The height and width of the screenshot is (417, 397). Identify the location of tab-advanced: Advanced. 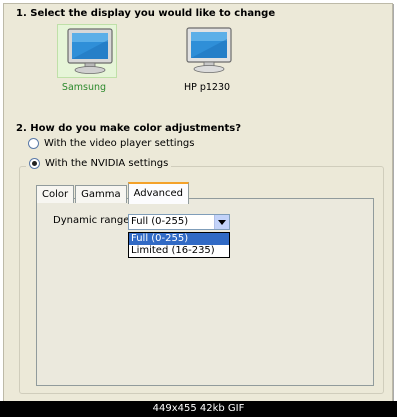
(158, 193).